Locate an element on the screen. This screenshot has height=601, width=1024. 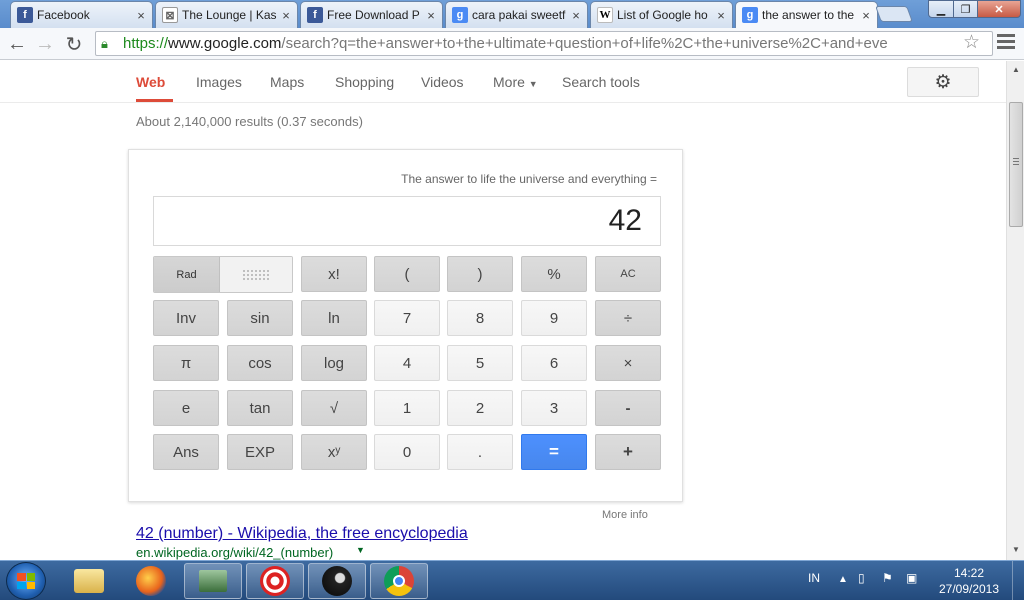
tab-shopping: Shopping is located at coordinates (364, 82).